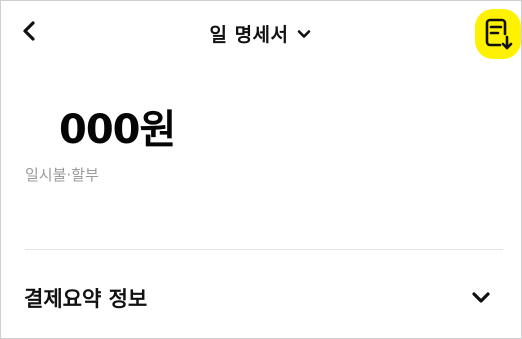 The height and width of the screenshot is (339, 522). Describe the element at coordinates (117, 130) in the screenshot. I see `total-amount: 000원` at that location.